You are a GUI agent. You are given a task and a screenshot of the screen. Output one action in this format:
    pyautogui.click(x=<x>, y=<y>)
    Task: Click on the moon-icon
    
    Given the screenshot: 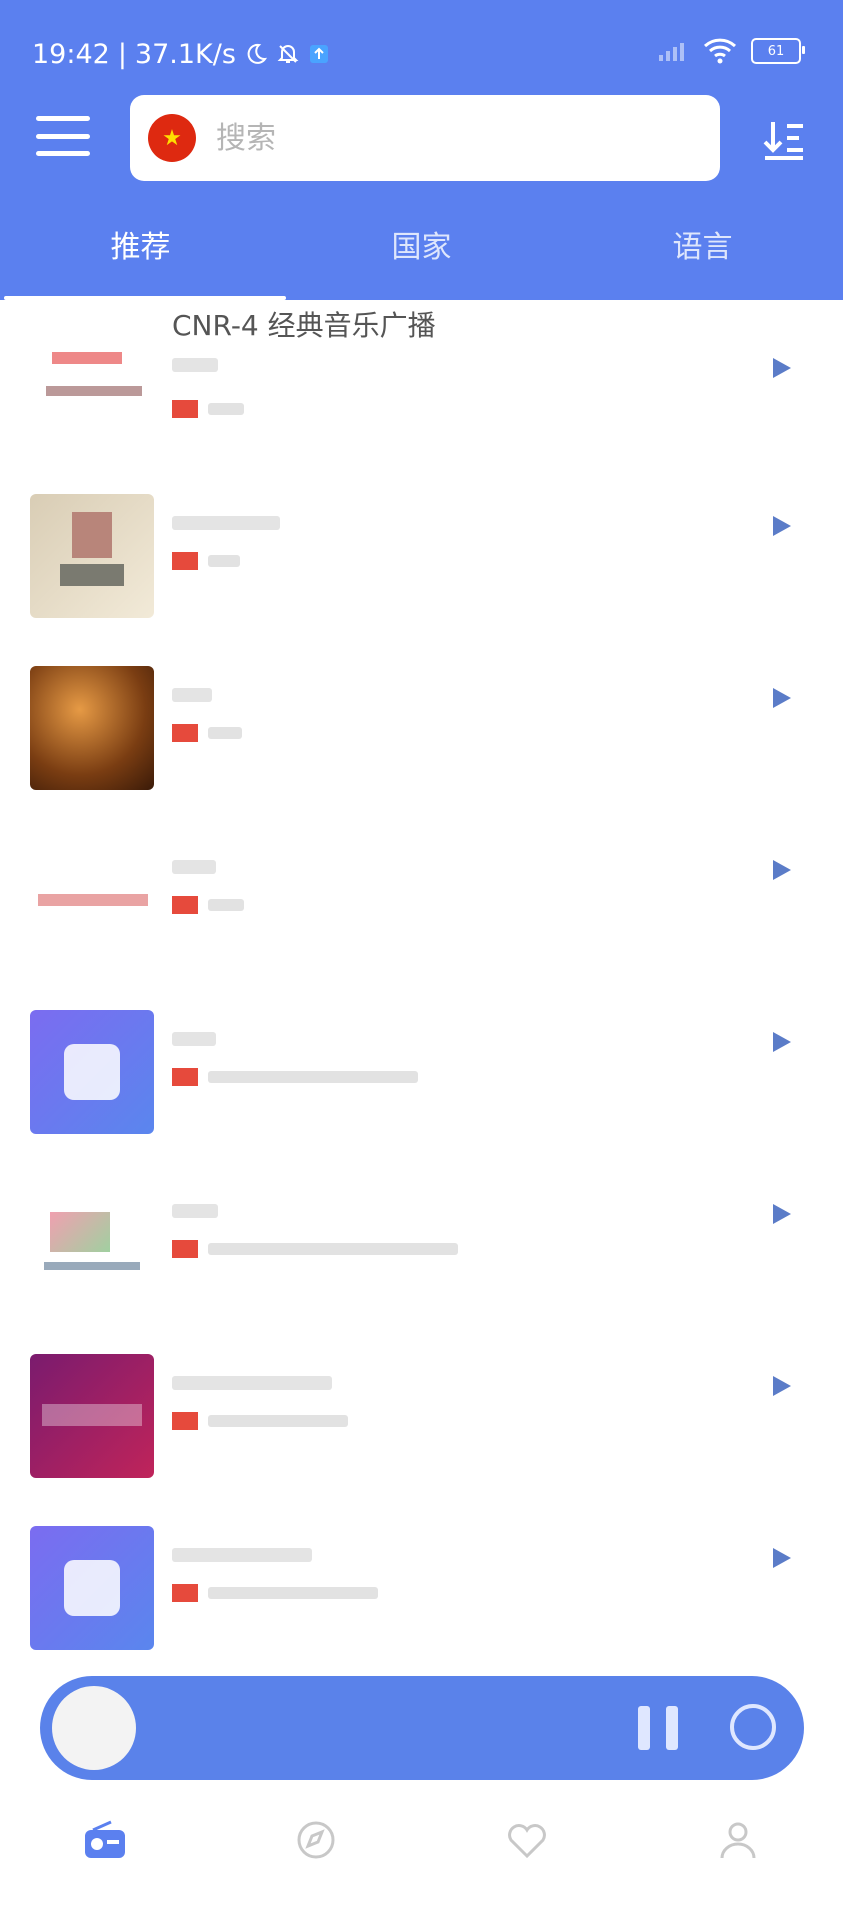 What is the action you would take?
    pyautogui.click(x=257, y=53)
    